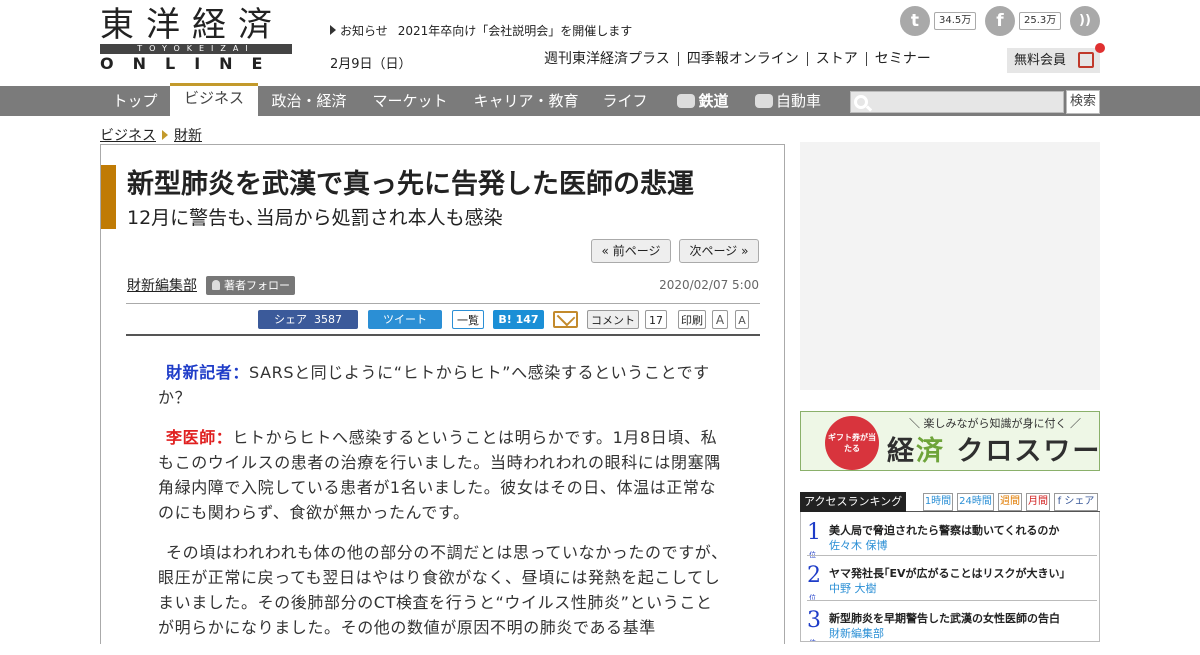 The image size is (1200, 655). I want to click on nav-business: ビジネス, so click(214, 99).